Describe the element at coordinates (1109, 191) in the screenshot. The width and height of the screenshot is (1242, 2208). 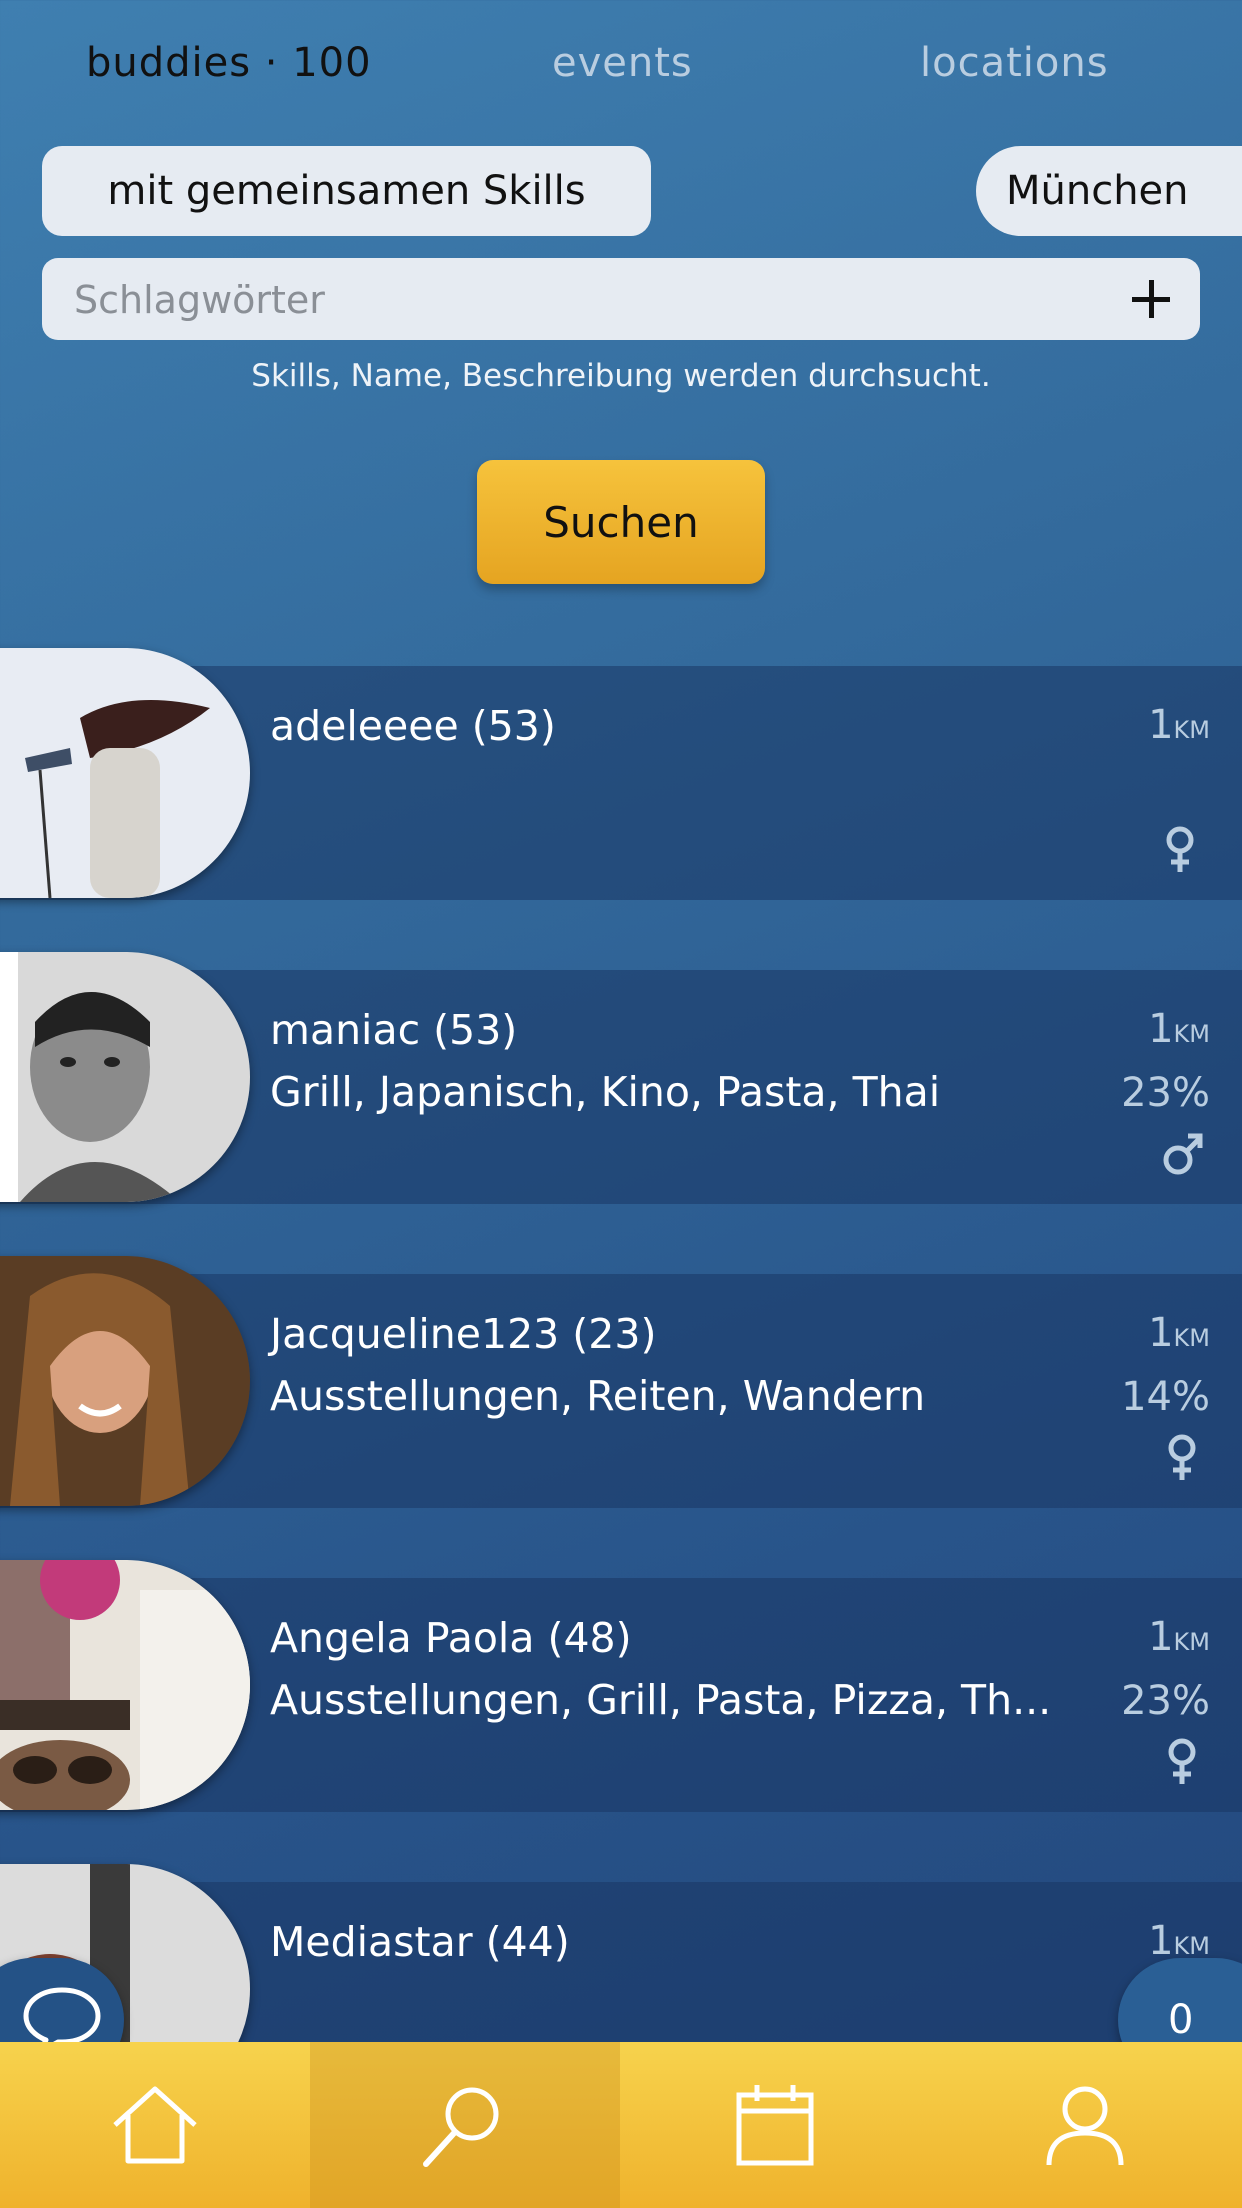
I see `city-filter-button: München` at that location.